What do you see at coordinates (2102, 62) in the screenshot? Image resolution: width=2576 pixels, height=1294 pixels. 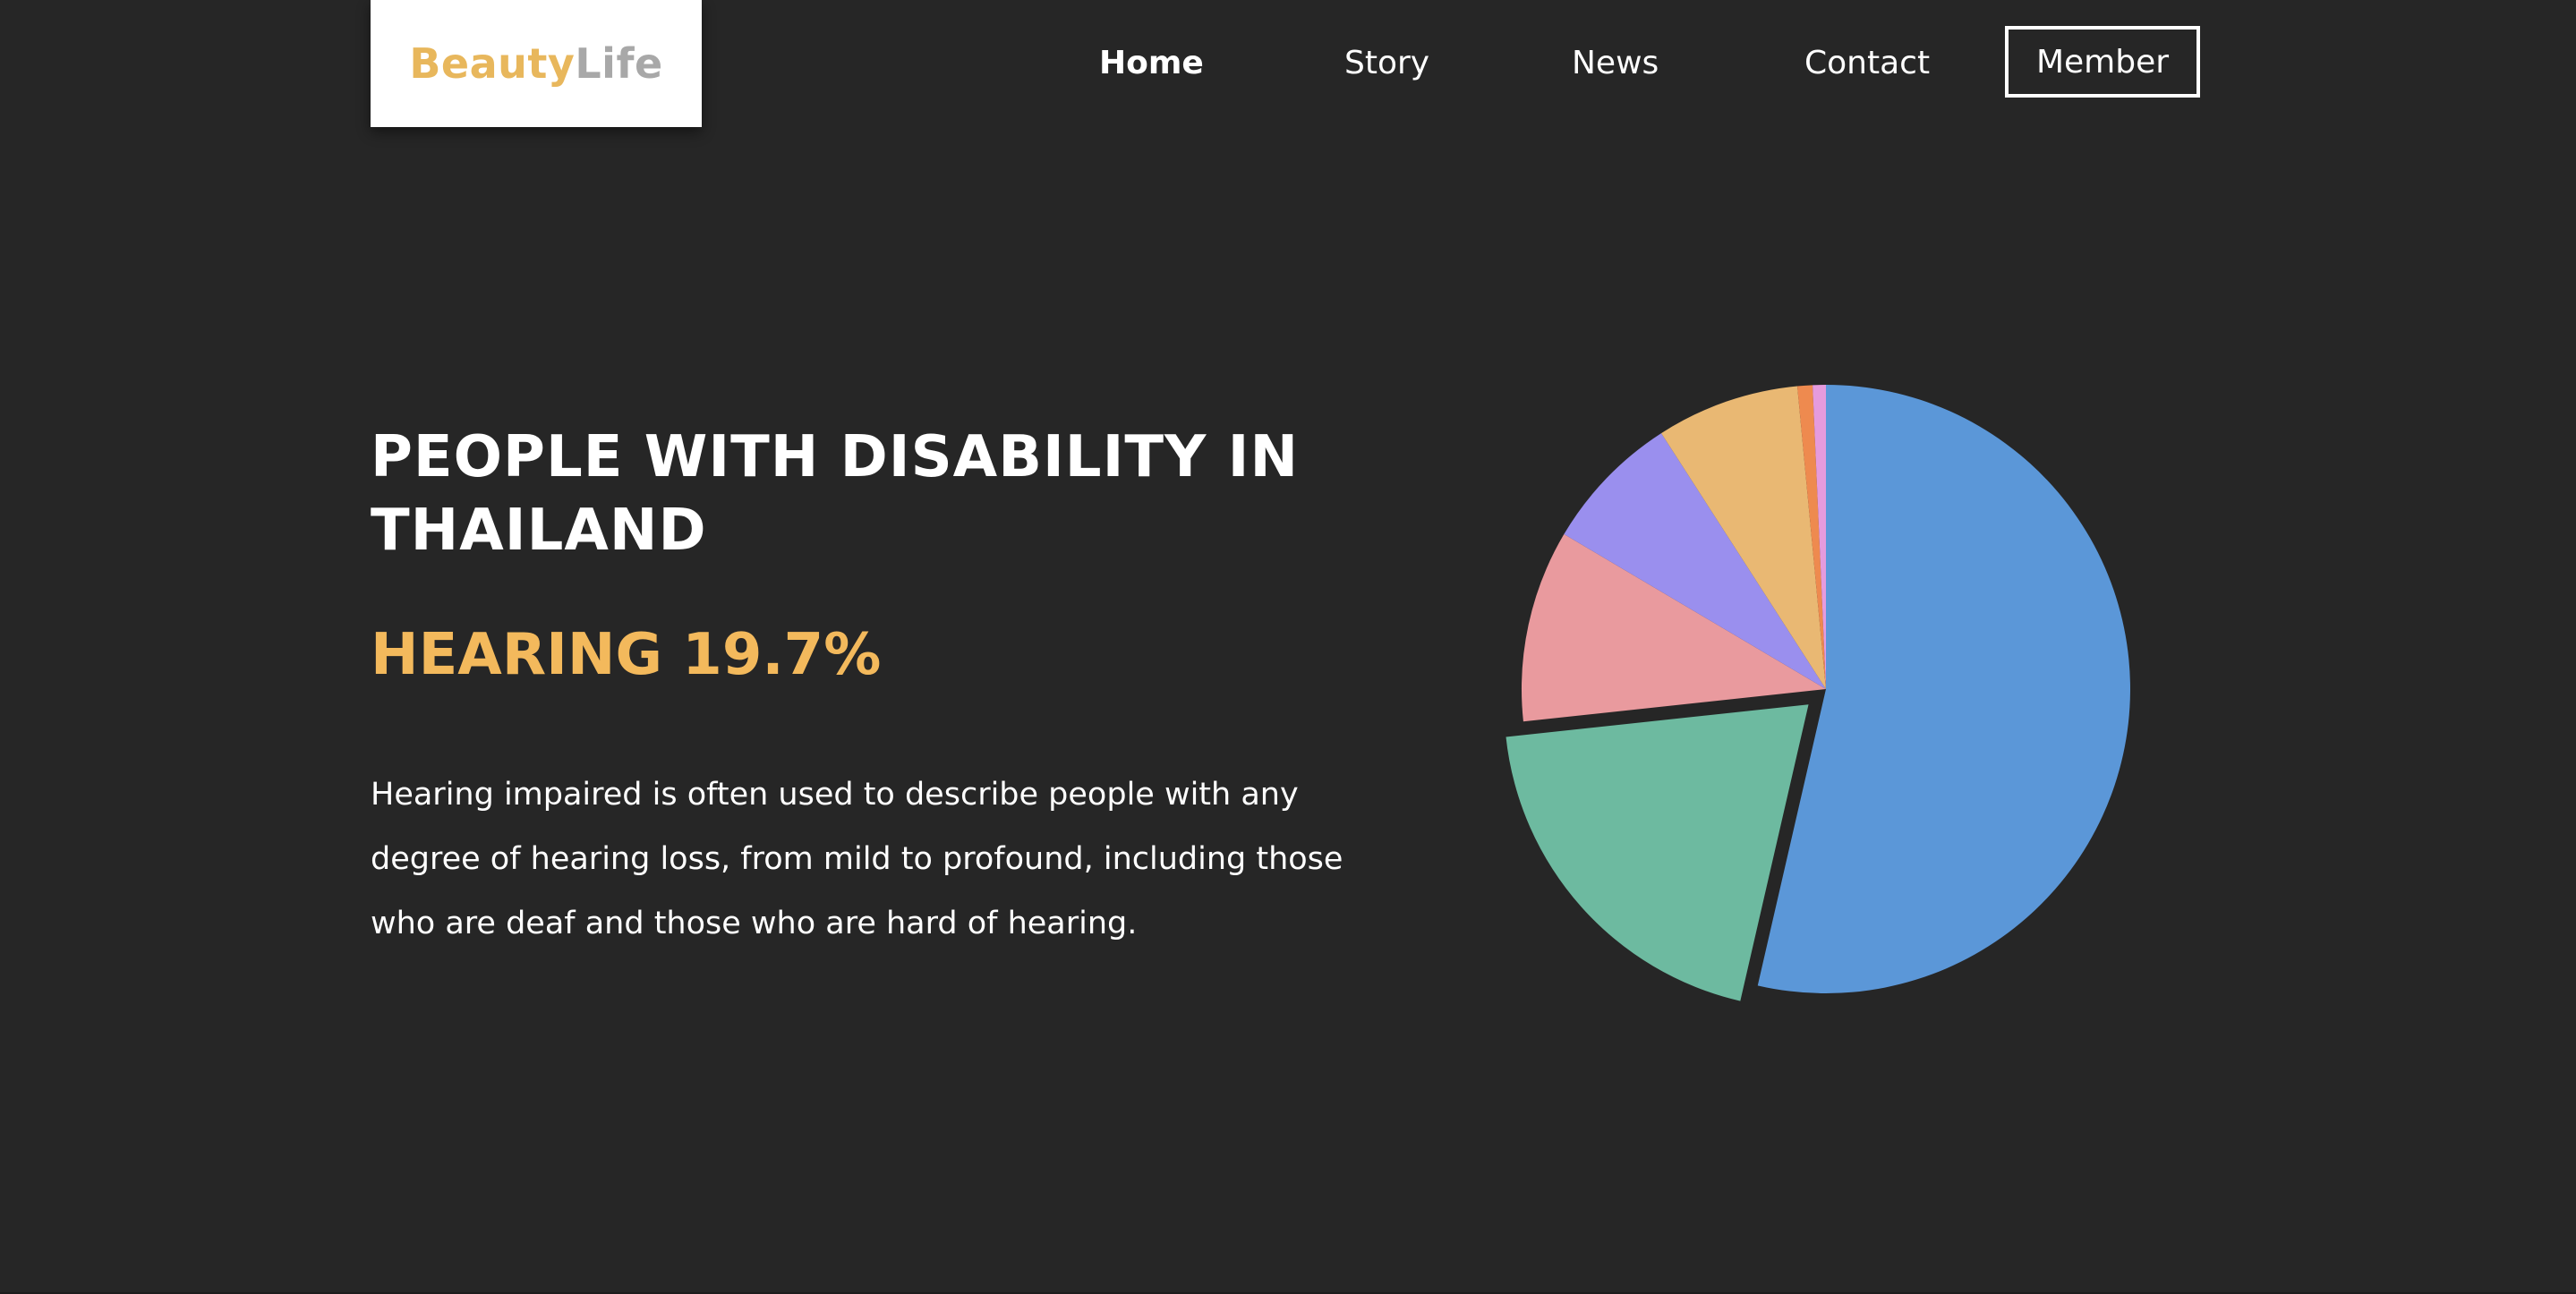 I see `member-button: Member` at bounding box center [2102, 62].